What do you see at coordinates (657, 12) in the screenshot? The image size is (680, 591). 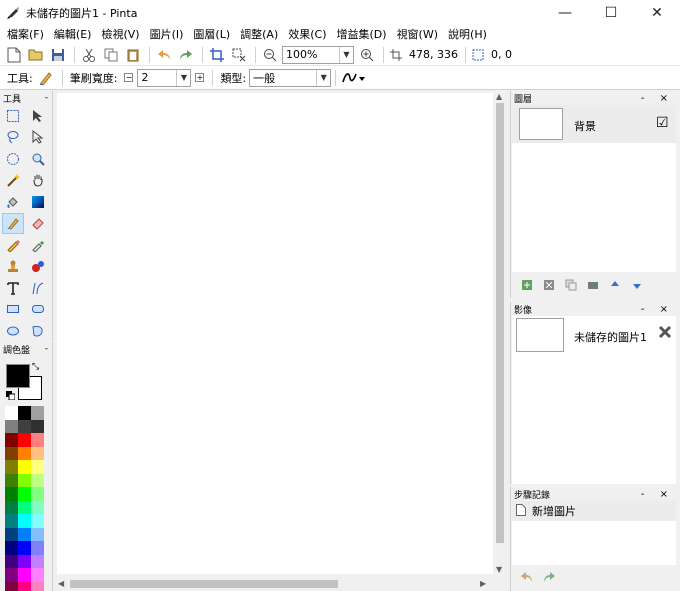 I see `close-button: ✕` at bounding box center [657, 12].